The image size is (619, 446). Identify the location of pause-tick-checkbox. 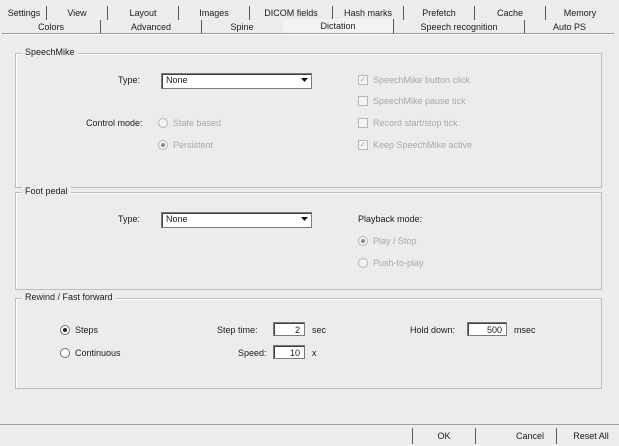
(363, 101).